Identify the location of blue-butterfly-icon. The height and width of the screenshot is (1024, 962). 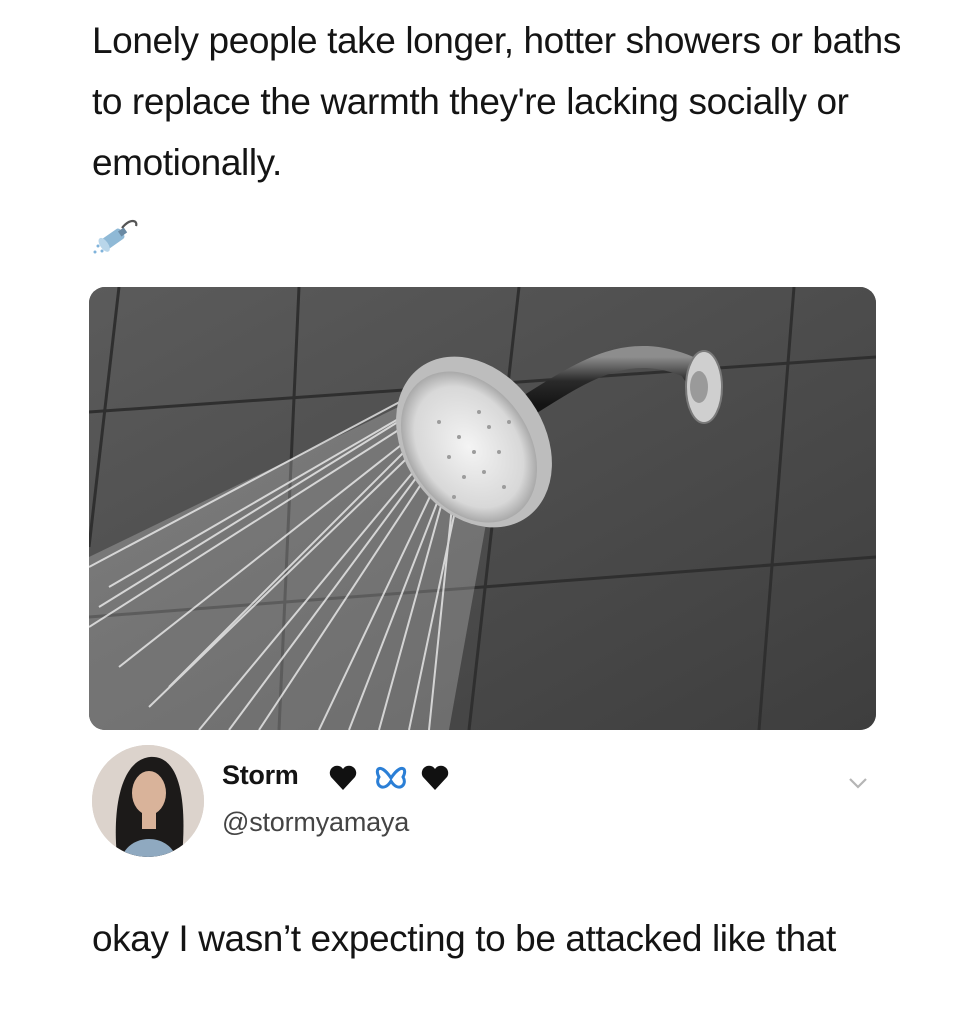
(391, 778).